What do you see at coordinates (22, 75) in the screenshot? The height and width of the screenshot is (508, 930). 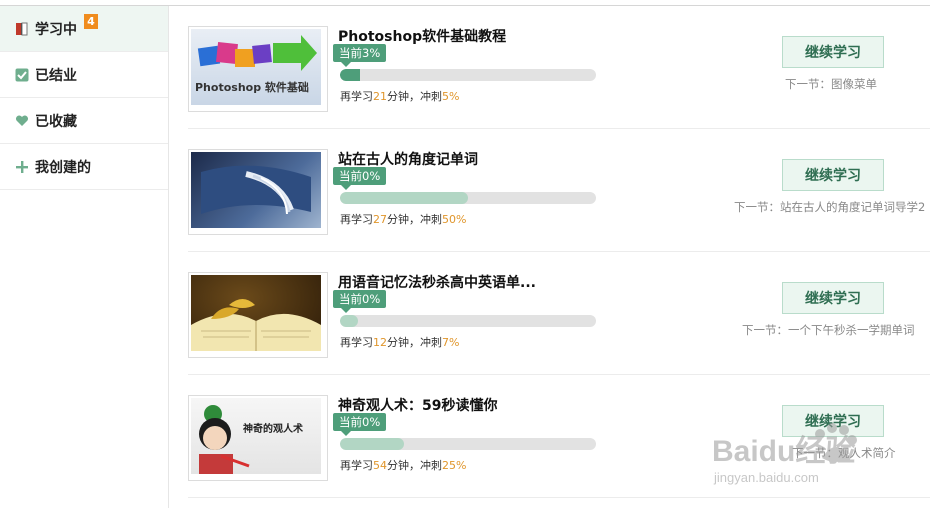 I see `checkbox-icon` at bounding box center [22, 75].